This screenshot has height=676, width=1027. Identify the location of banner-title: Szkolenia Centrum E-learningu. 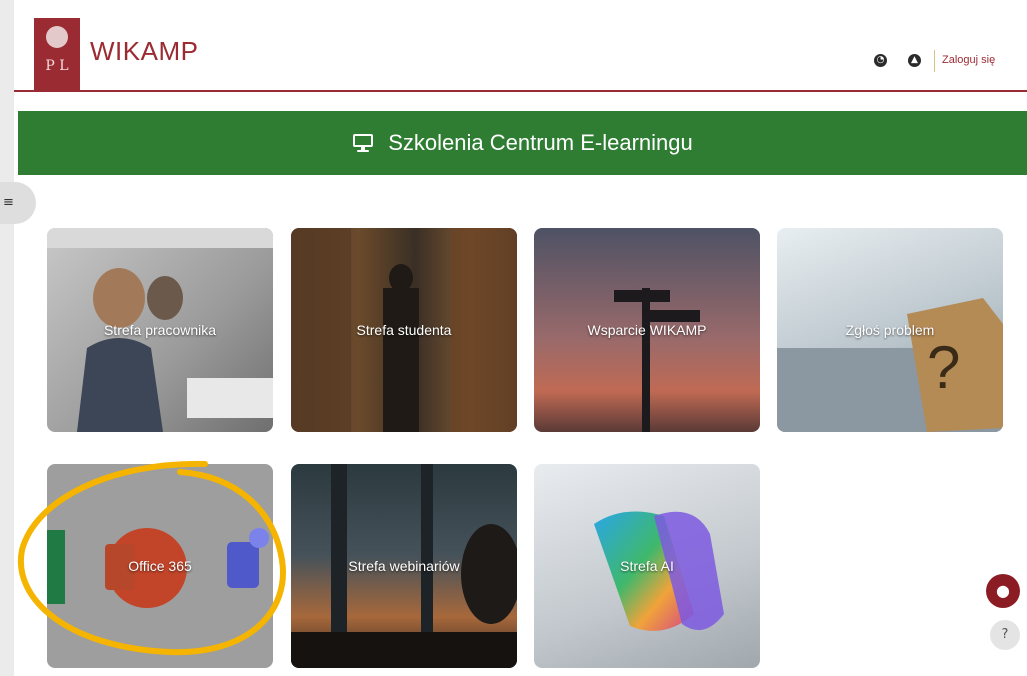
(540, 142).